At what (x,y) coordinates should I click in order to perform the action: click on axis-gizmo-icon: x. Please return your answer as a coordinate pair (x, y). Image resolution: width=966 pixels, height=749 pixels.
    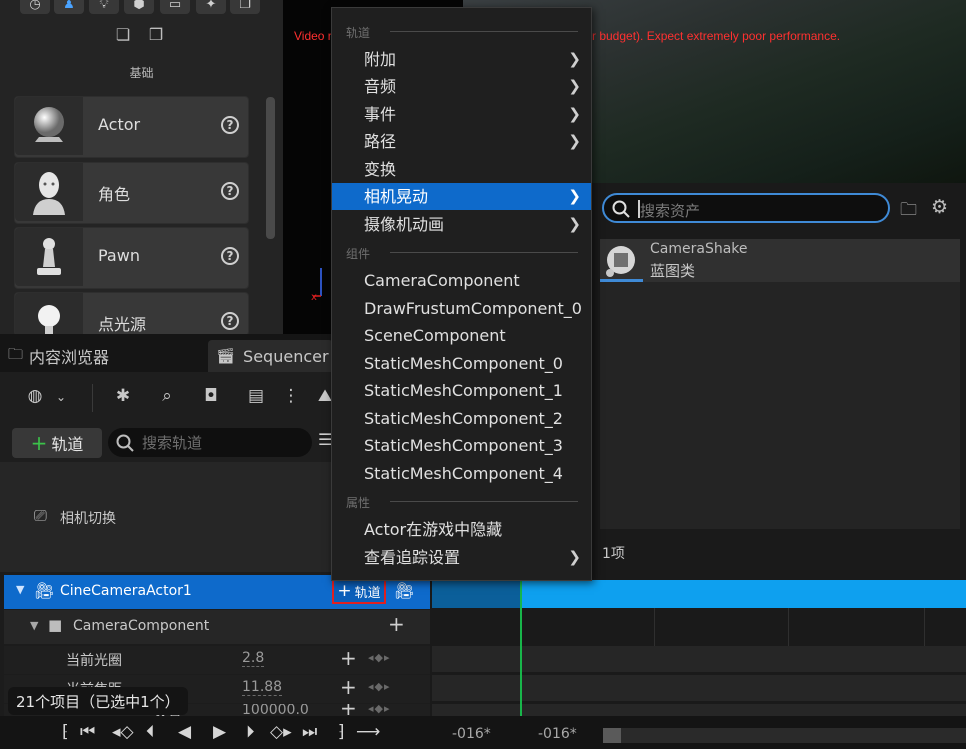
    Looking at the image, I should click on (316, 285).